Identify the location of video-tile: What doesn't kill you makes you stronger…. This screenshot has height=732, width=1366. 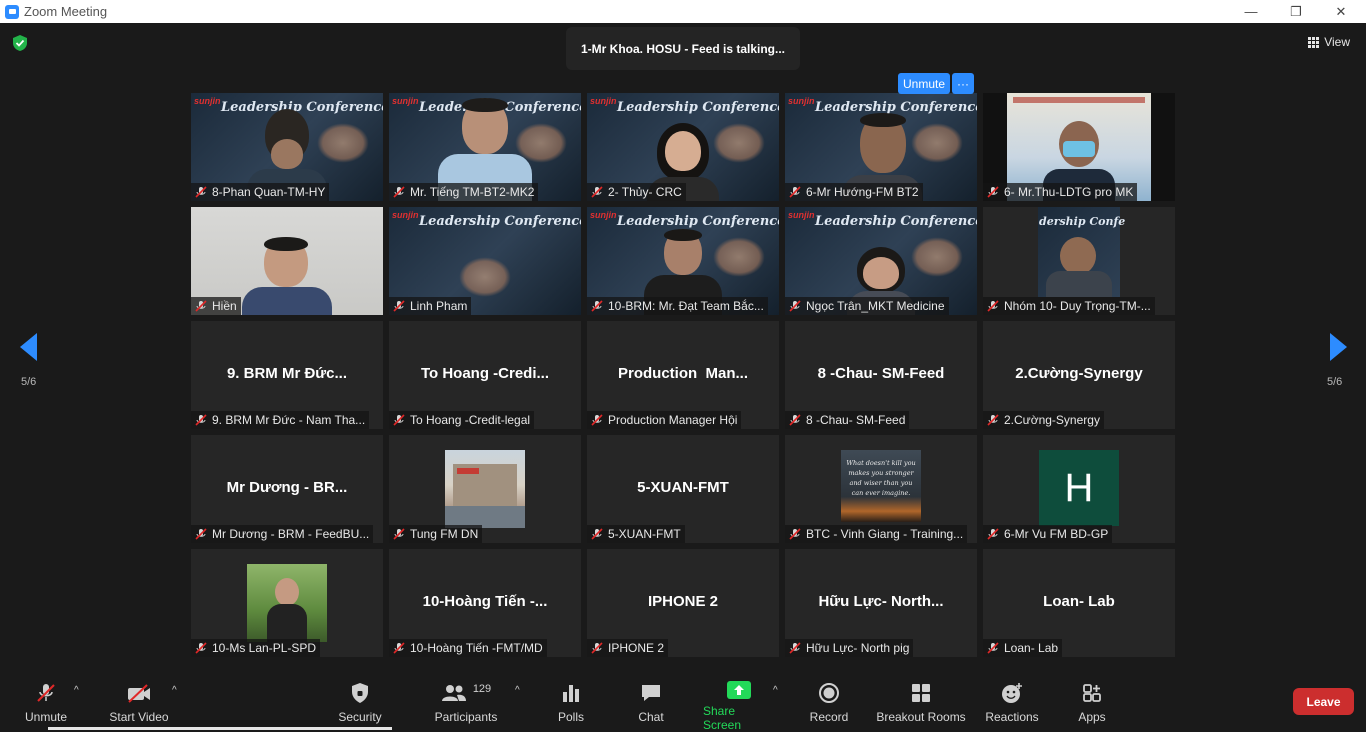
(881, 489).